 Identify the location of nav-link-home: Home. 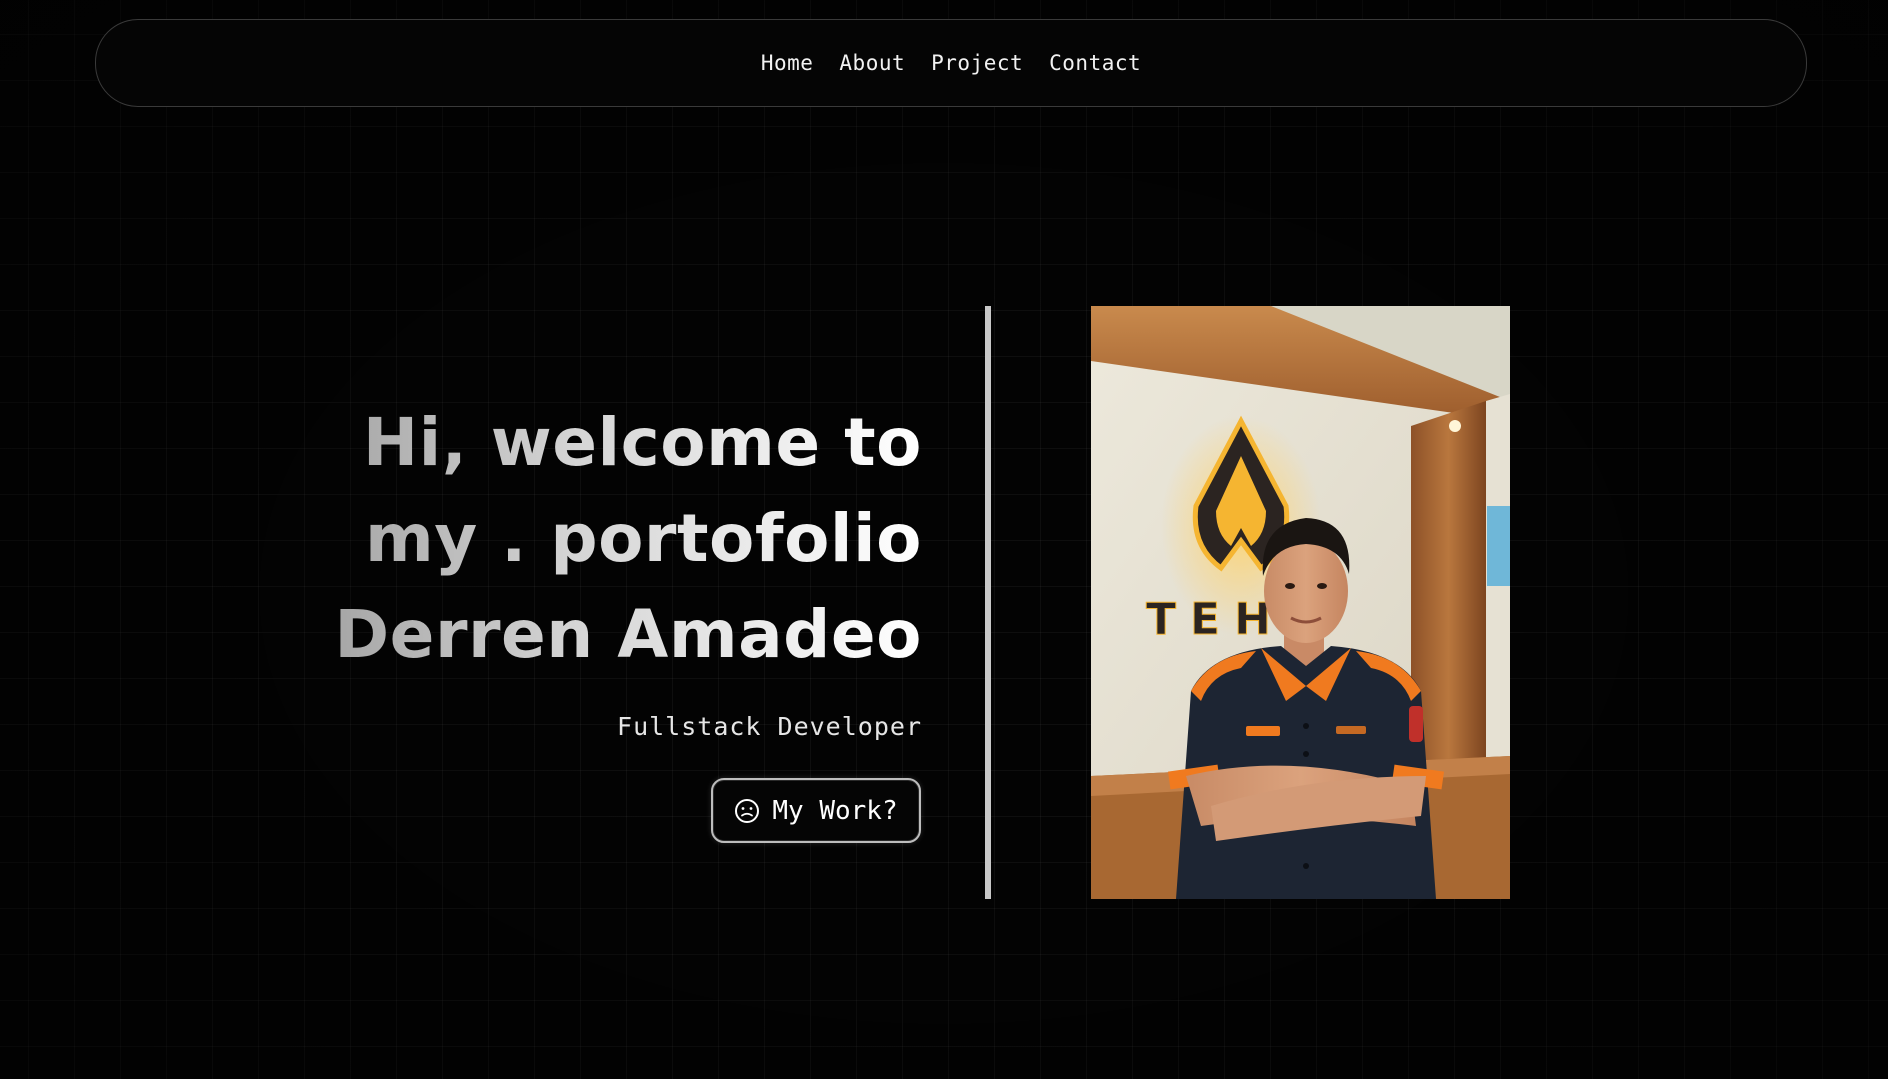
(787, 63).